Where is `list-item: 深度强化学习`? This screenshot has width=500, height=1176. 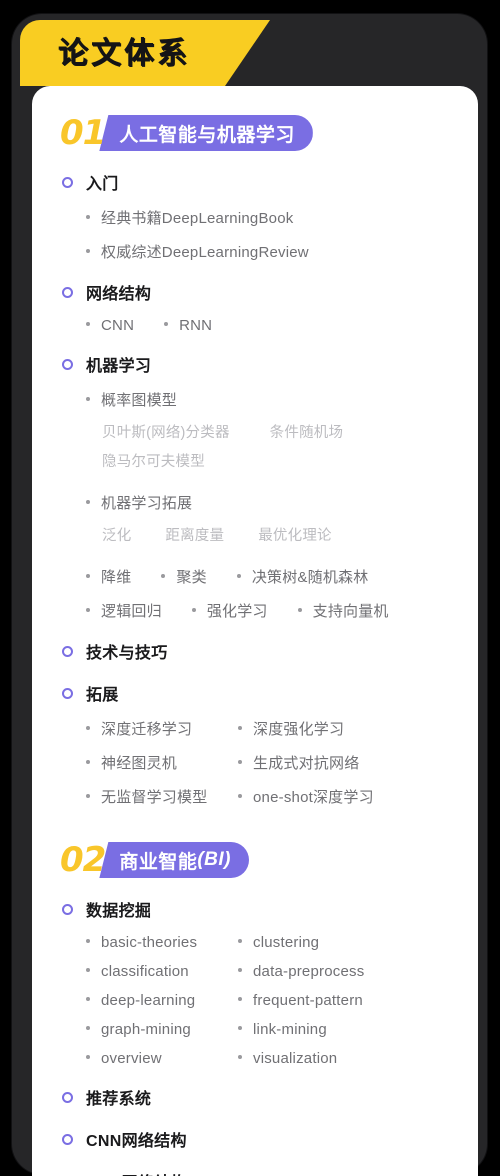
list-item: 深度强化学习 is located at coordinates (358, 728).